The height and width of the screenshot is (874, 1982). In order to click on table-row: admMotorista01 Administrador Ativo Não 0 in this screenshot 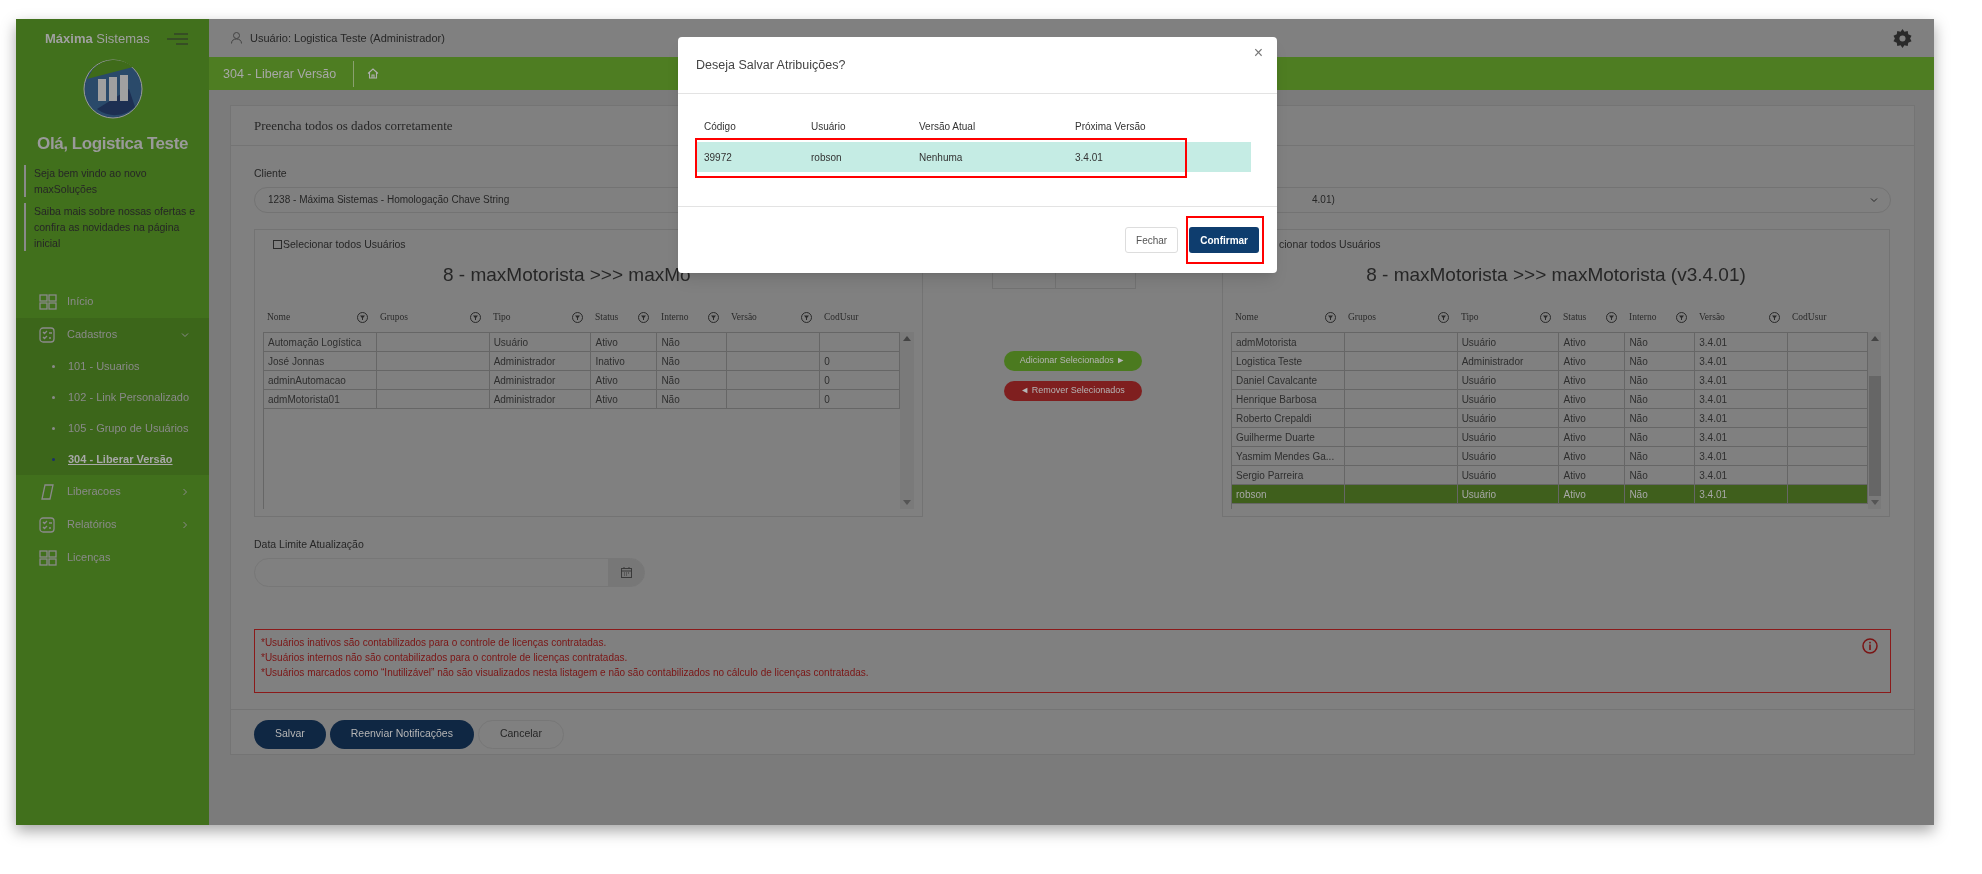, I will do `click(582, 399)`.